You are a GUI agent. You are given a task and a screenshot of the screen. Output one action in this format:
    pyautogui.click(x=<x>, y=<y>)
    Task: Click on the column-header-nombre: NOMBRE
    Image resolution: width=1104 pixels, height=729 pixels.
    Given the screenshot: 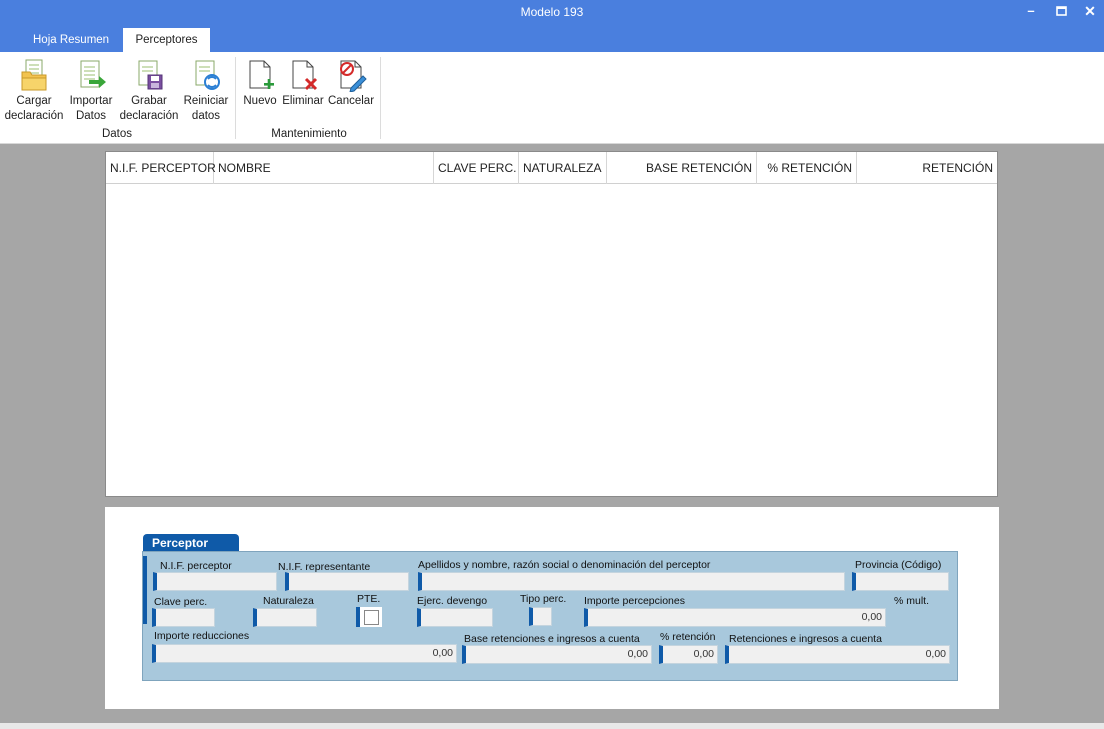 What is the action you would take?
    pyautogui.click(x=324, y=168)
    